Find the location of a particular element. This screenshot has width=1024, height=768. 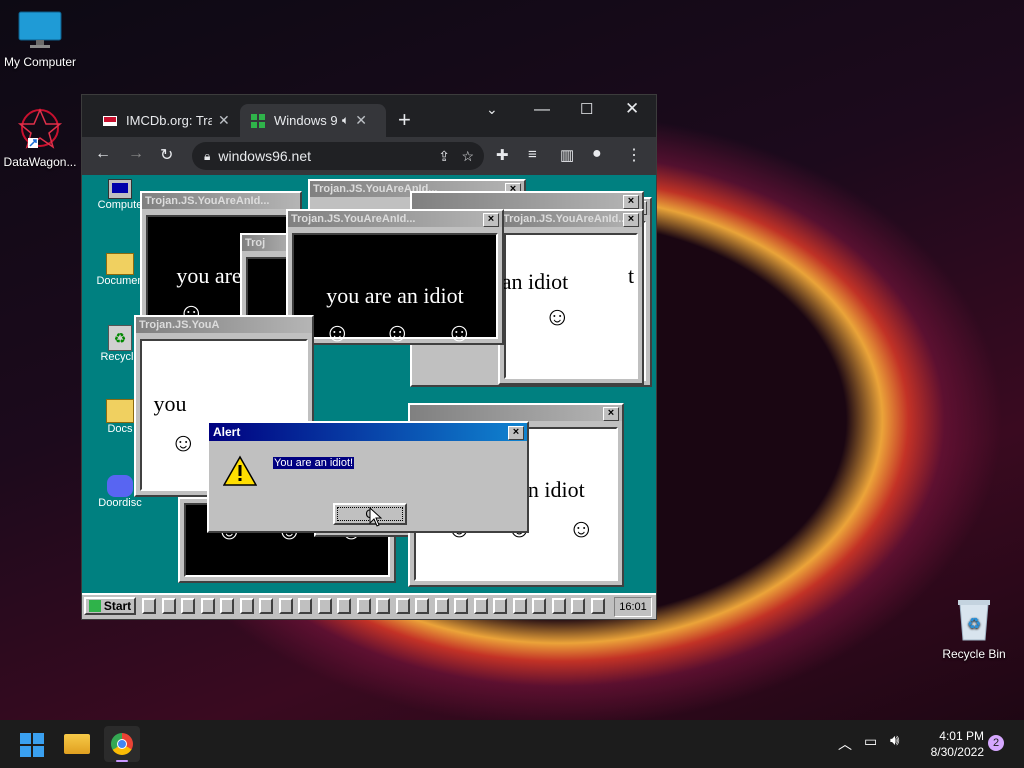

popup-window: Trojan.JS.YouAreAnId... × an idiot ☺ t is located at coordinates (571, 297).